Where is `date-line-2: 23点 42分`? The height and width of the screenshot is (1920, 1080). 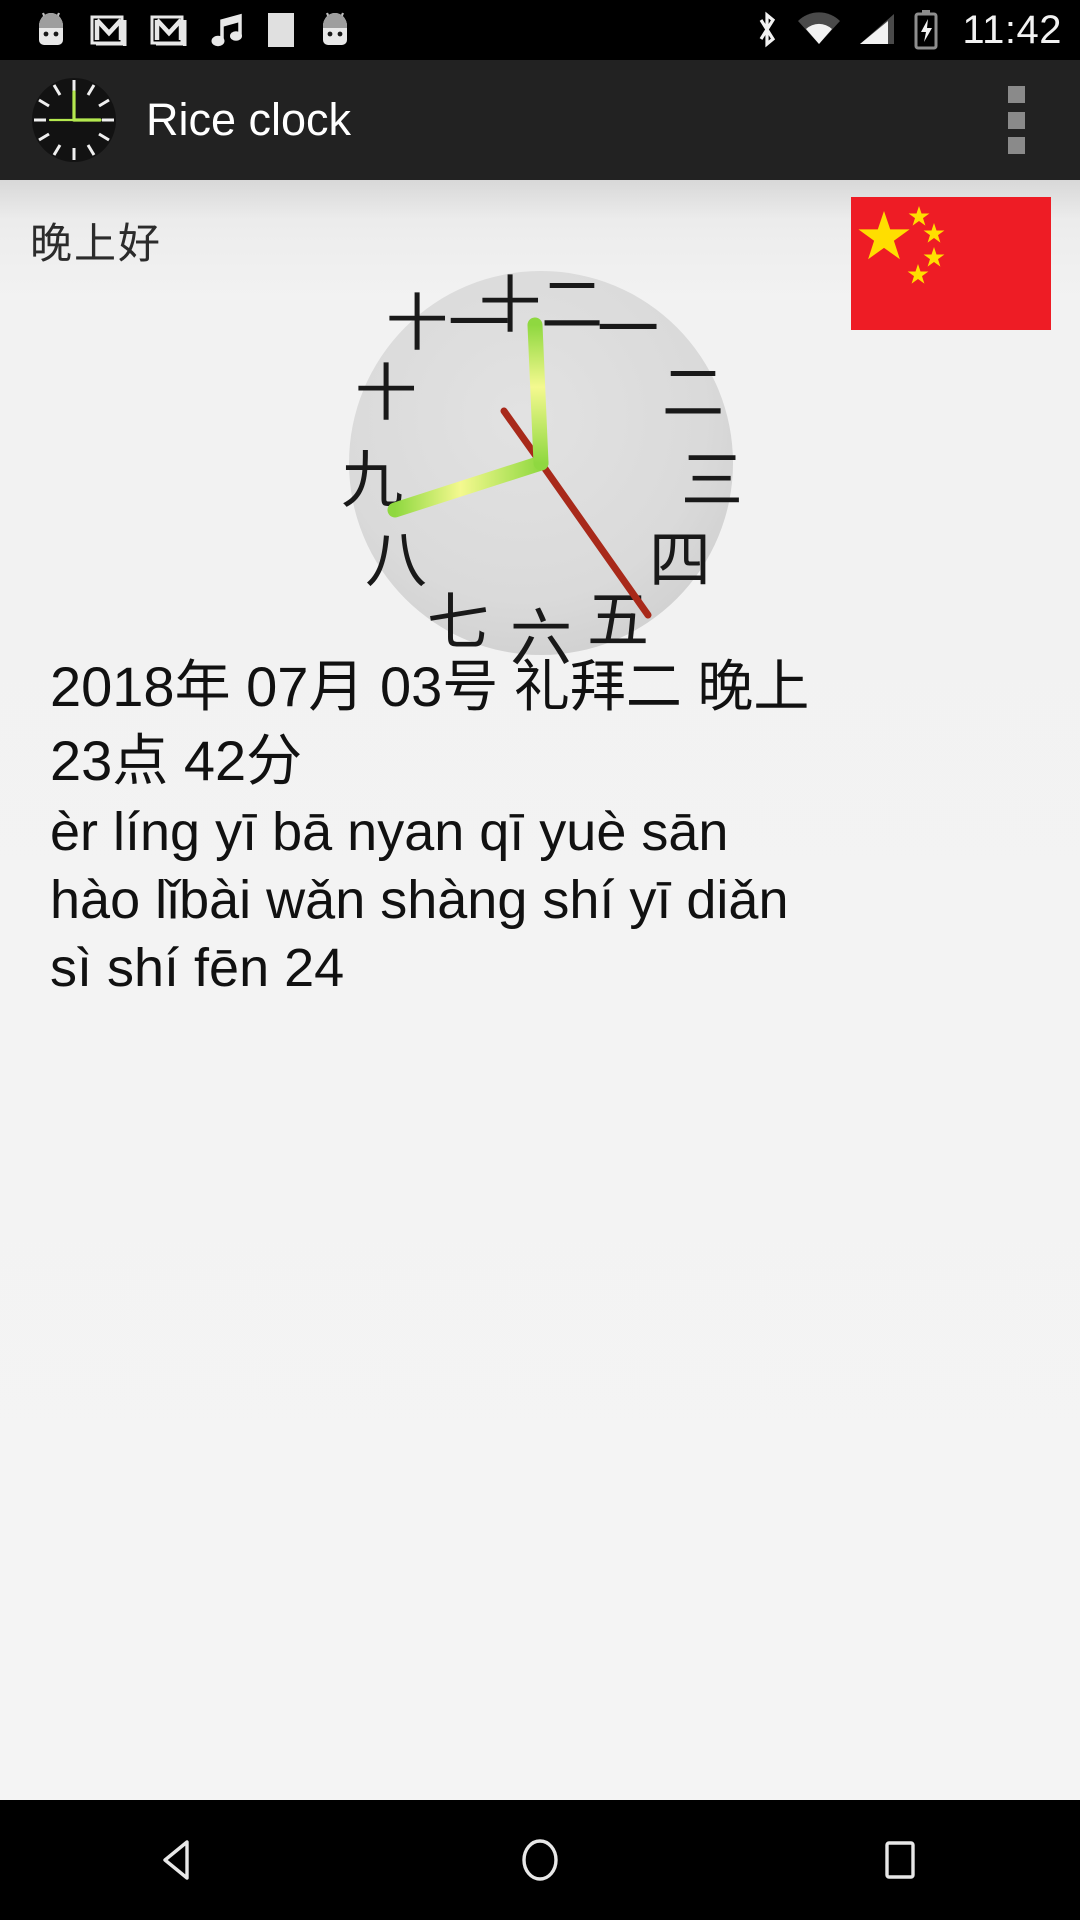 date-line-2: 23点 42分 is located at coordinates (176, 760).